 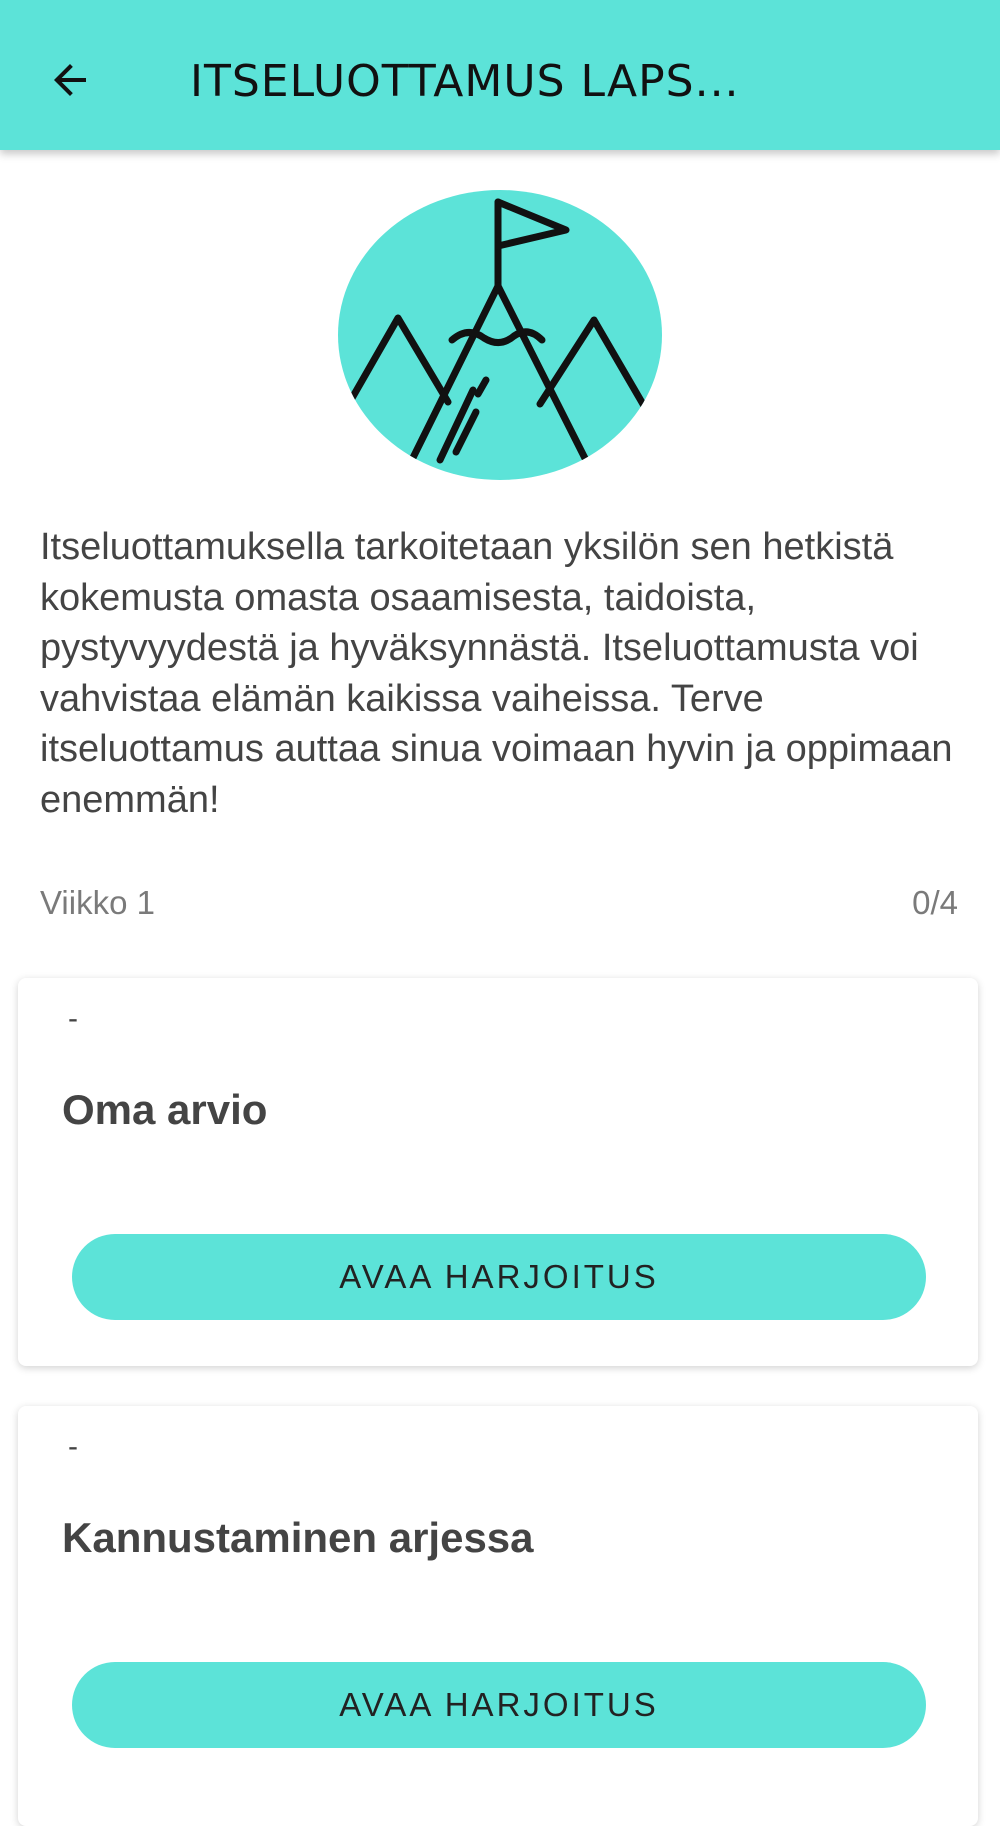 I want to click on week-label: Viikko 1, so click(x=97, y=902).